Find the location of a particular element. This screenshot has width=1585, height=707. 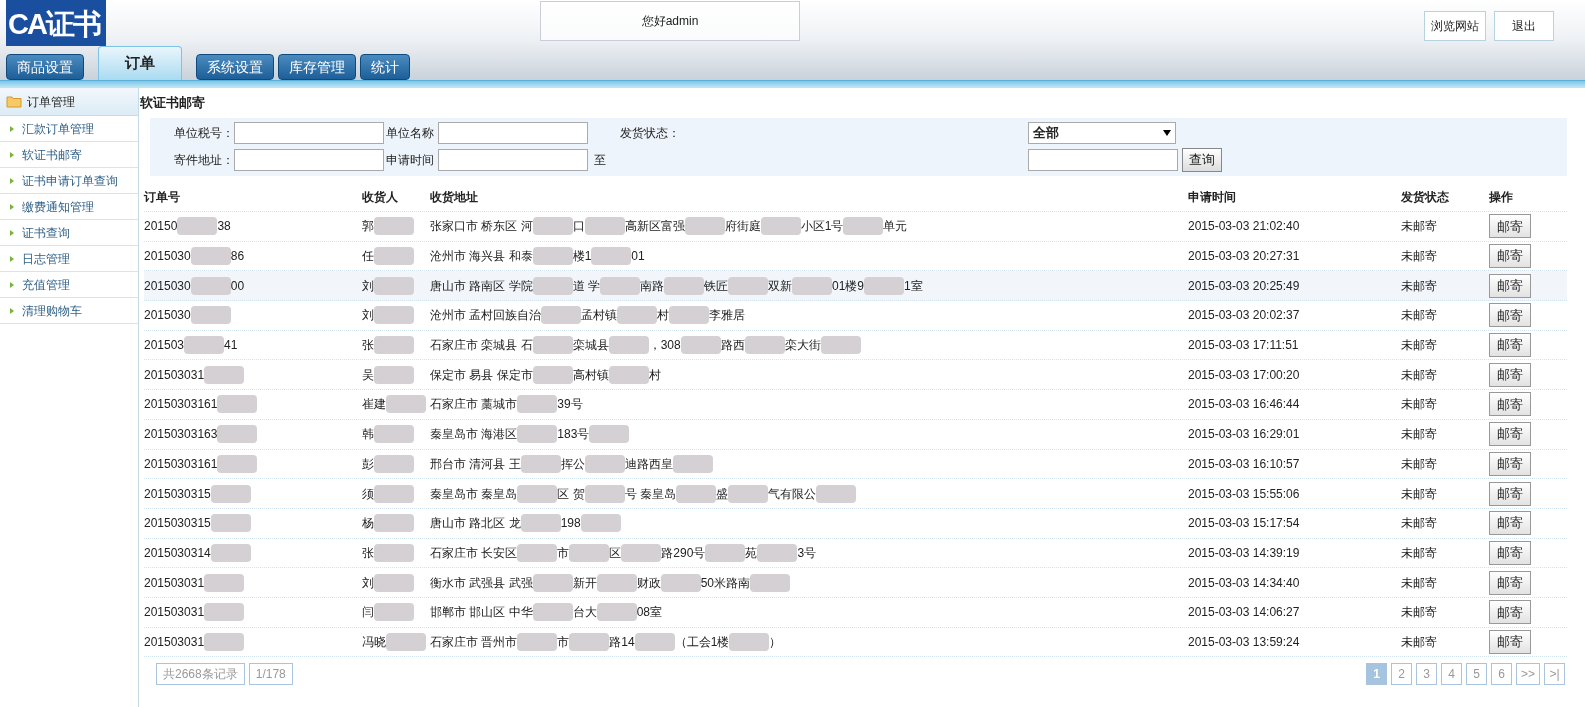

shipping-address: 邯郸市 邯山区 中华 台大 08室 is located at coordinates (547, 612).